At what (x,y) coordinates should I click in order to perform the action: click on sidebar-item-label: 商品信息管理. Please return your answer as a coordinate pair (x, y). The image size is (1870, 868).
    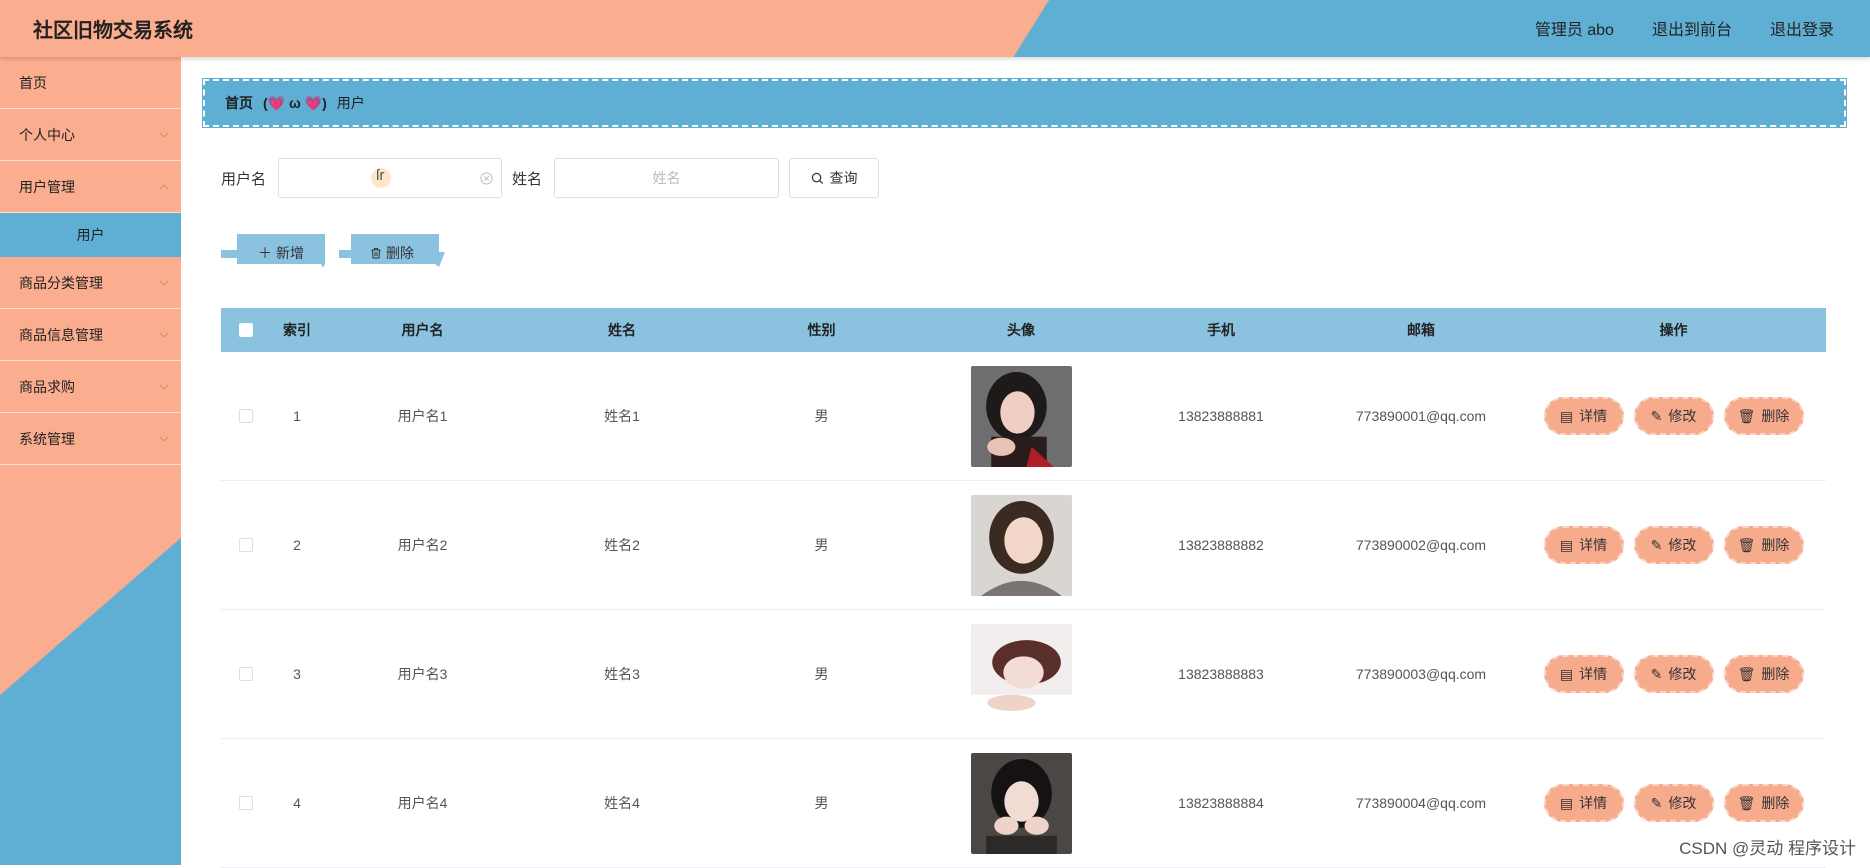
    Looking at the image, I should click on (61, 335).